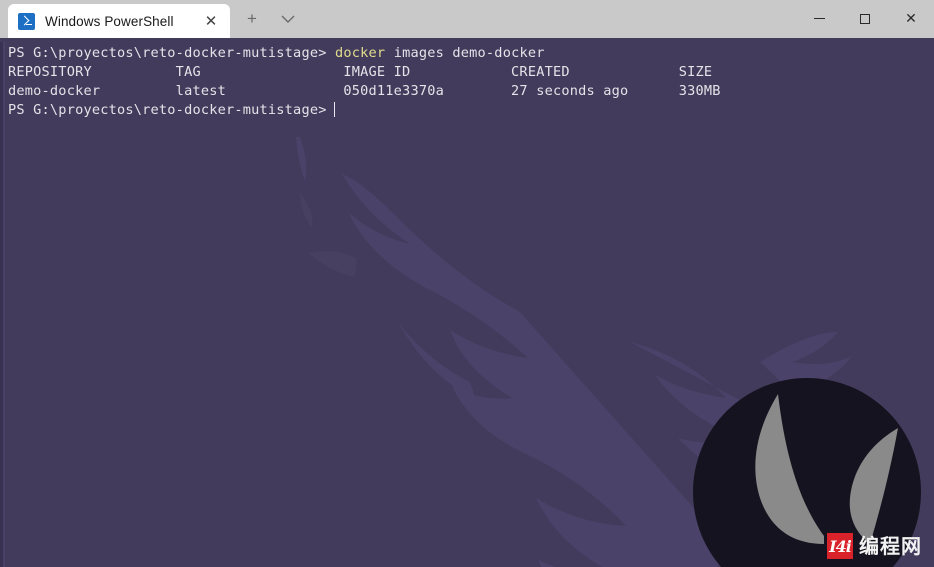 The width and height of the screenshot is (934, 567). I want to click on command-name: docker, so click(360, 53).